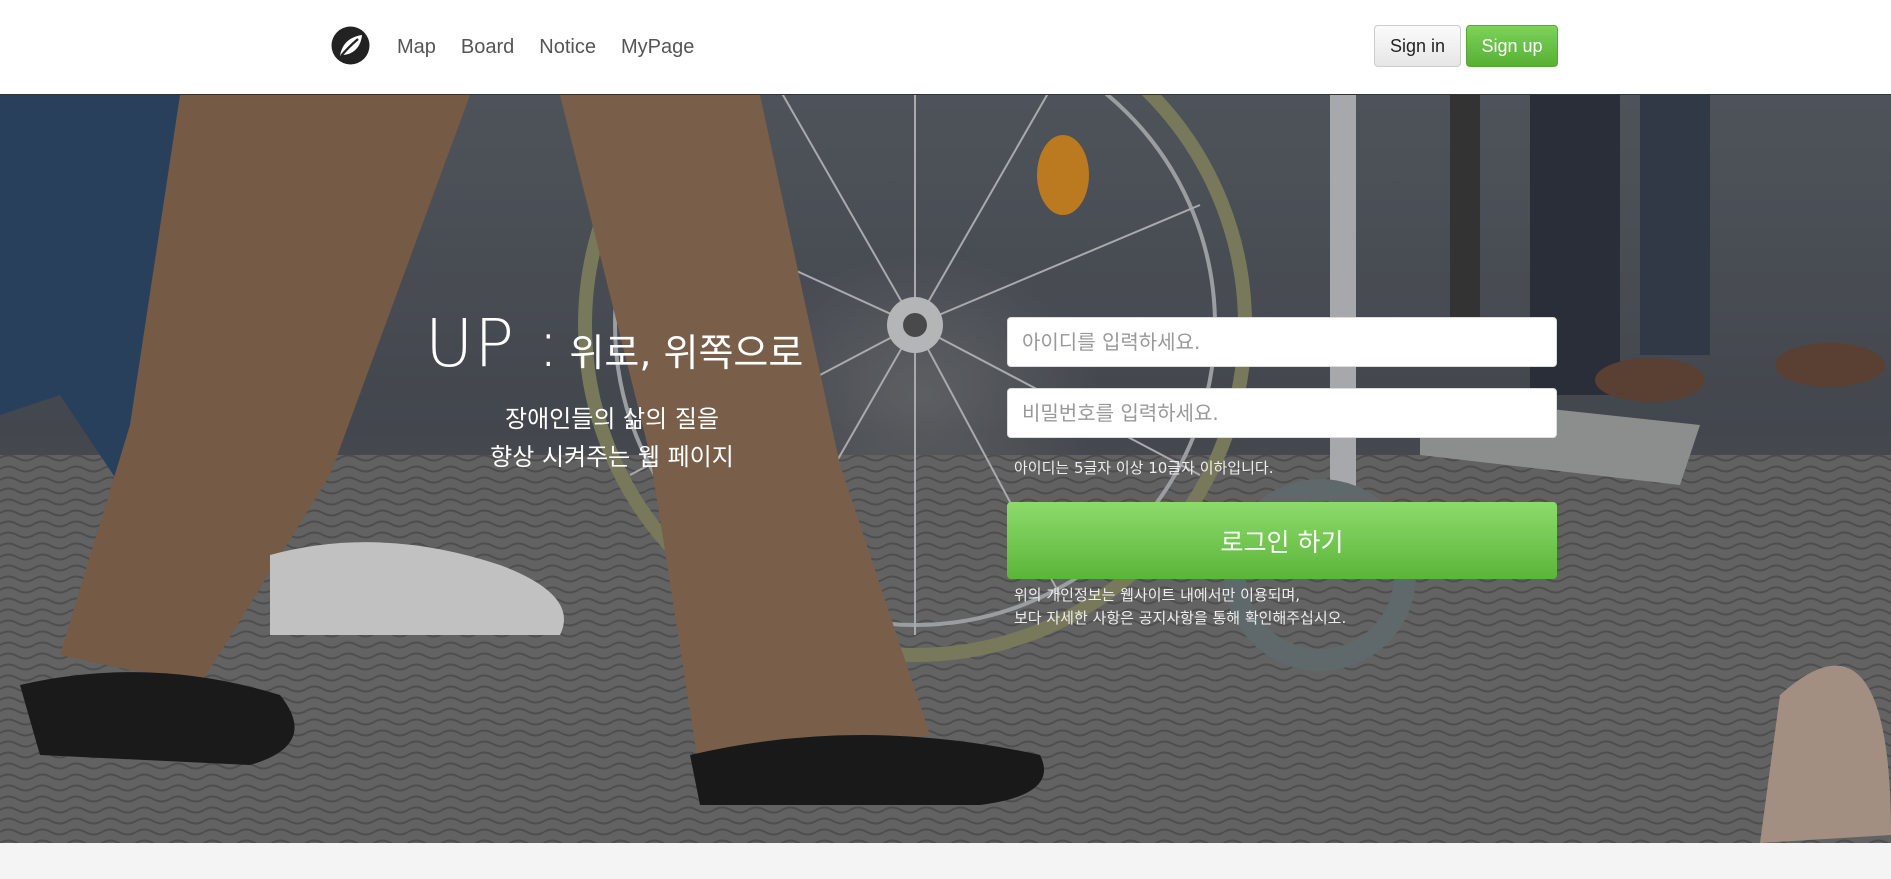  I want to click on hero-description-line2: 향상 시켜주는 웹 페이지, so click(612, 457).